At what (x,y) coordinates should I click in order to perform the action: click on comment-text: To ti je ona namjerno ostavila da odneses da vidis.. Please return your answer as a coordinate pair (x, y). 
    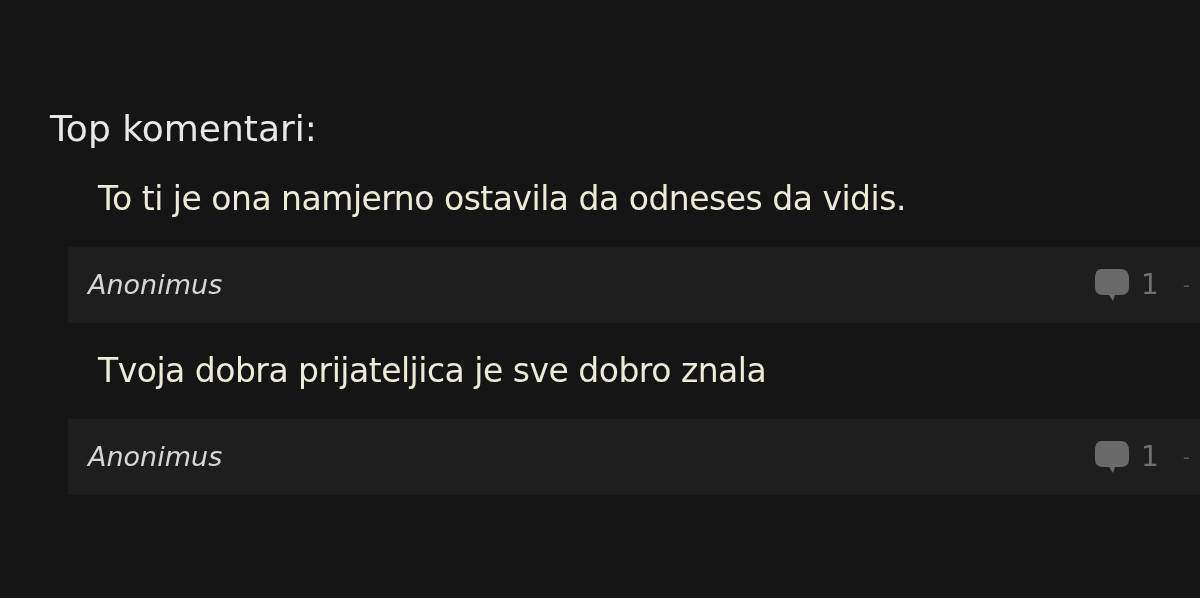
    Looking at the image, I should click on (502, 199).